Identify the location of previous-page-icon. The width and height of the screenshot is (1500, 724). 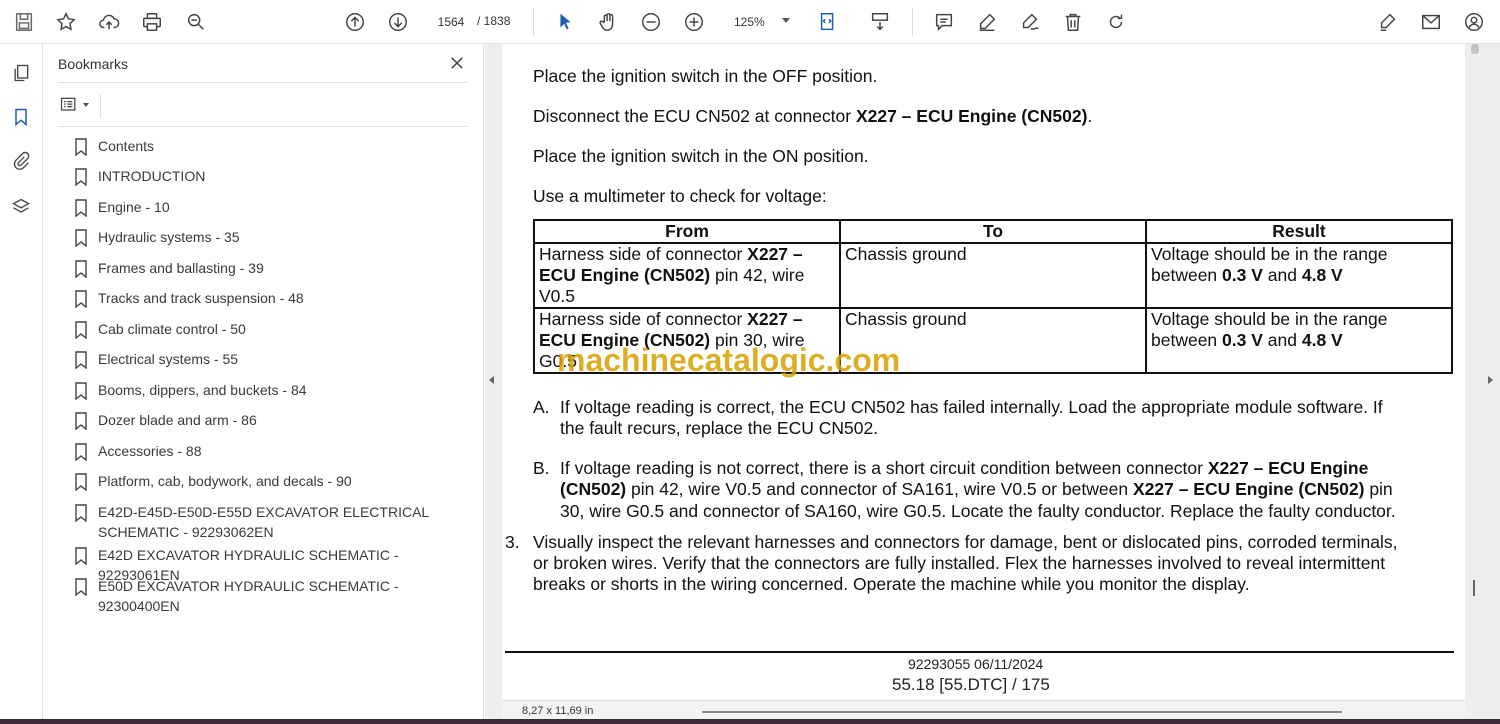
(355, 22).